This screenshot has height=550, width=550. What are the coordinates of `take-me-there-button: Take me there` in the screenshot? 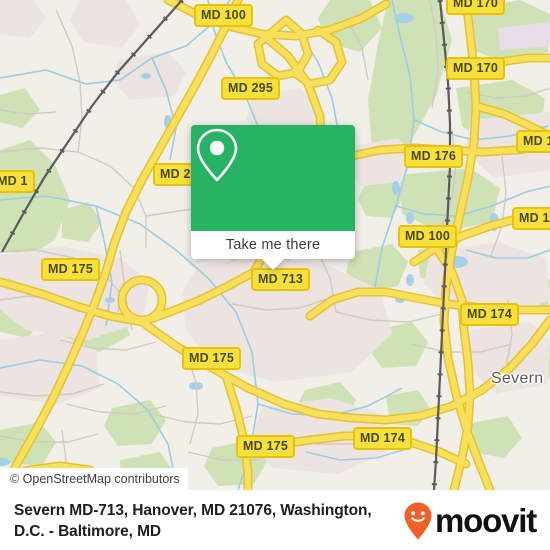 It's located at (273, 250).